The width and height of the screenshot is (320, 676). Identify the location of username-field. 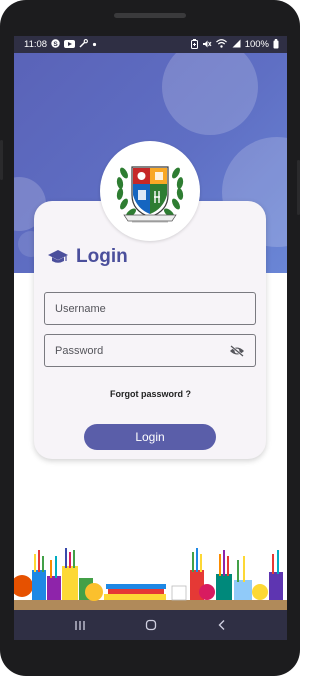
(150, 308).